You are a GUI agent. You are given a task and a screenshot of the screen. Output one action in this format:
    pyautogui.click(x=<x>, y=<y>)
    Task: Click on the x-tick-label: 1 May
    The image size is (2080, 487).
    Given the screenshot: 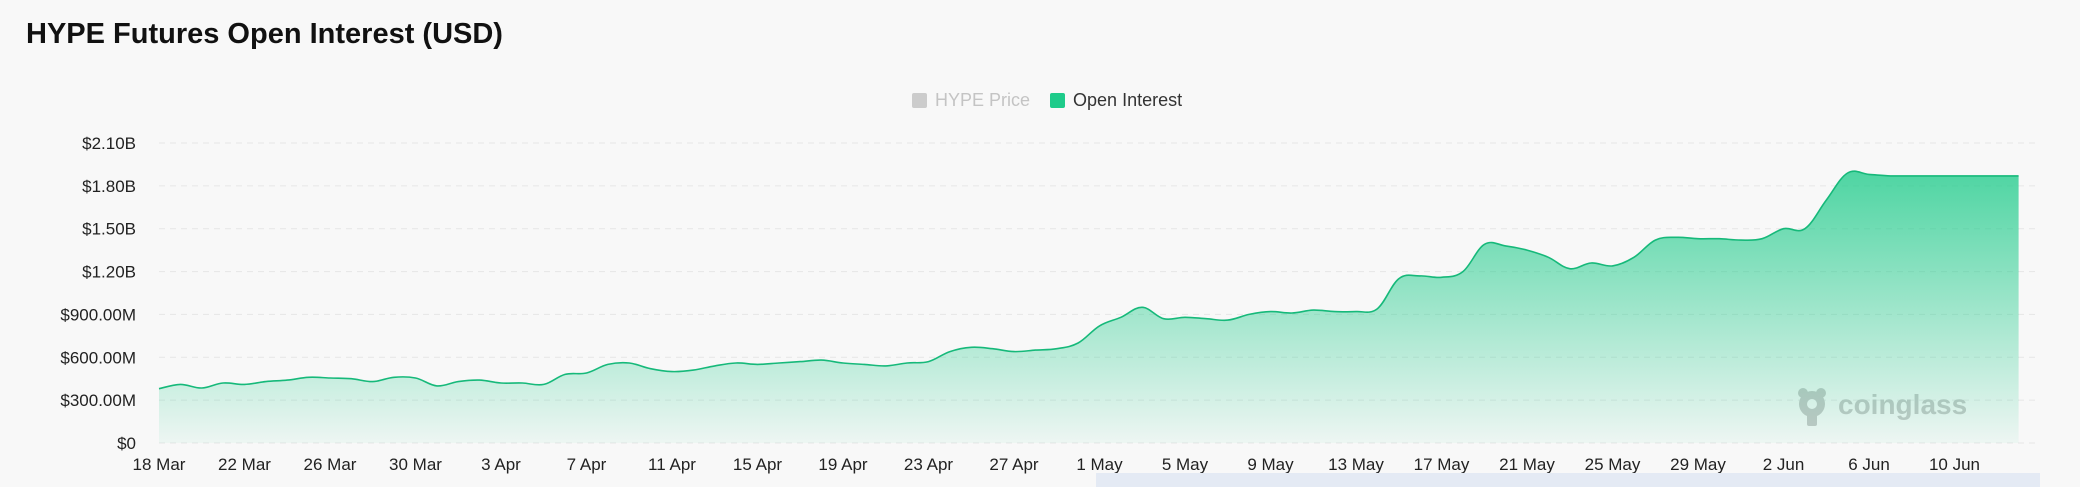 What is the action you would take?
    pyautogui.click(x=1099, y=464)
    